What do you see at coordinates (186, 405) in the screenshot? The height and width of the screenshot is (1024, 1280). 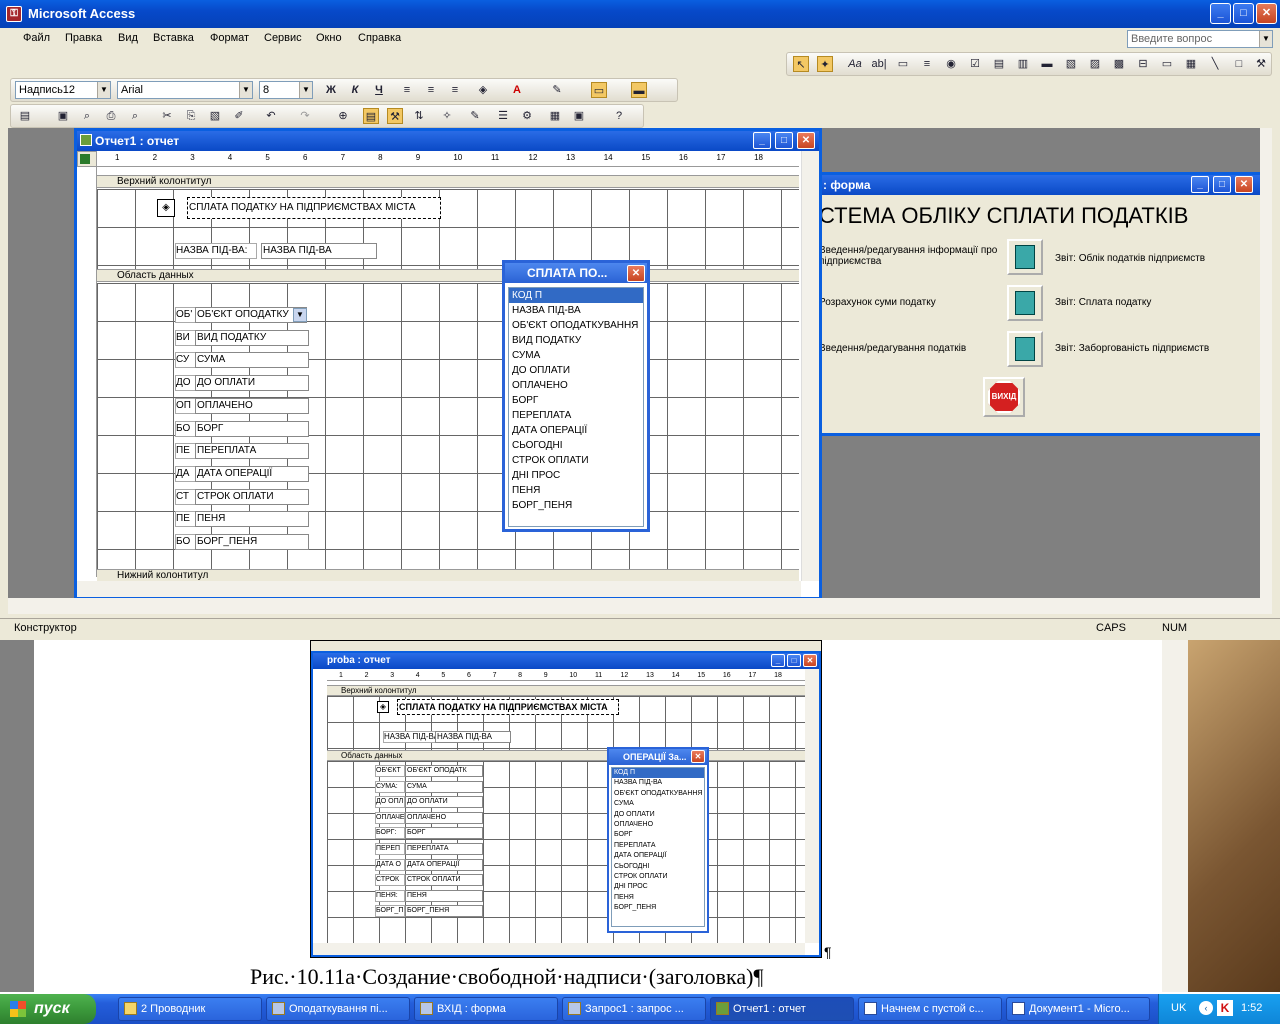 I see `detail-label: ОП` at bounding box center [186, 405].